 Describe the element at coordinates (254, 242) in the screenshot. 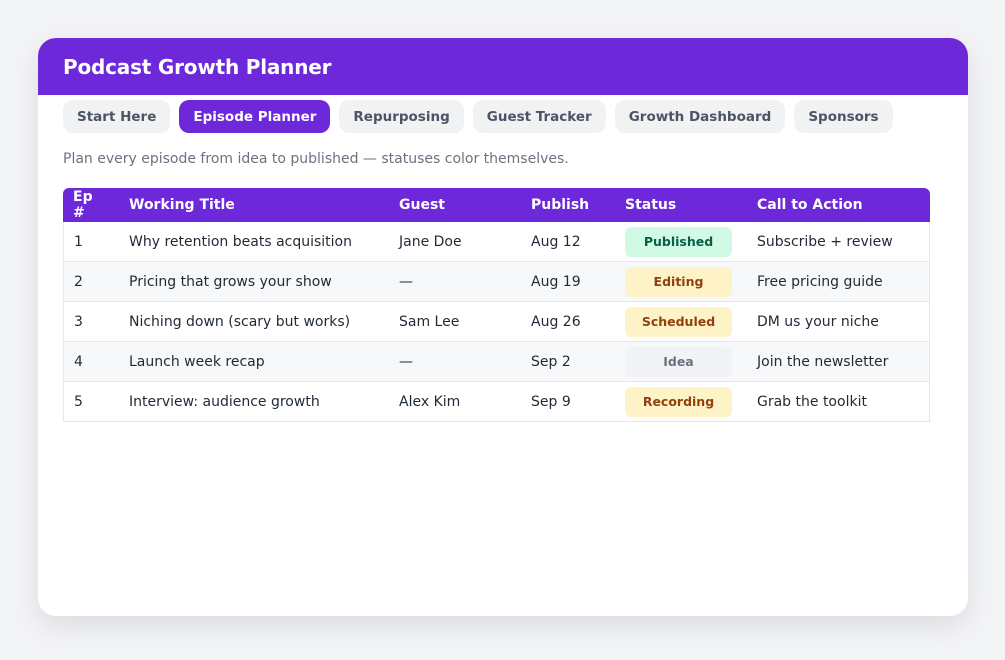

I see `cell-title: Why retention beats acquisition` at that location.